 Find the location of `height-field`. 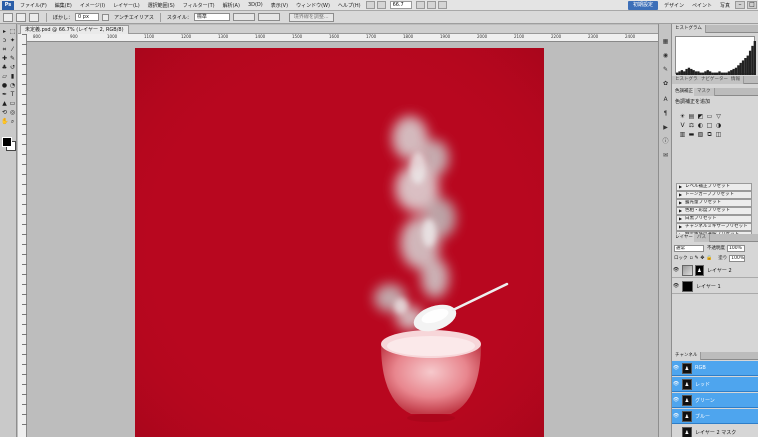

height-field is located at coordinates (268, 17).